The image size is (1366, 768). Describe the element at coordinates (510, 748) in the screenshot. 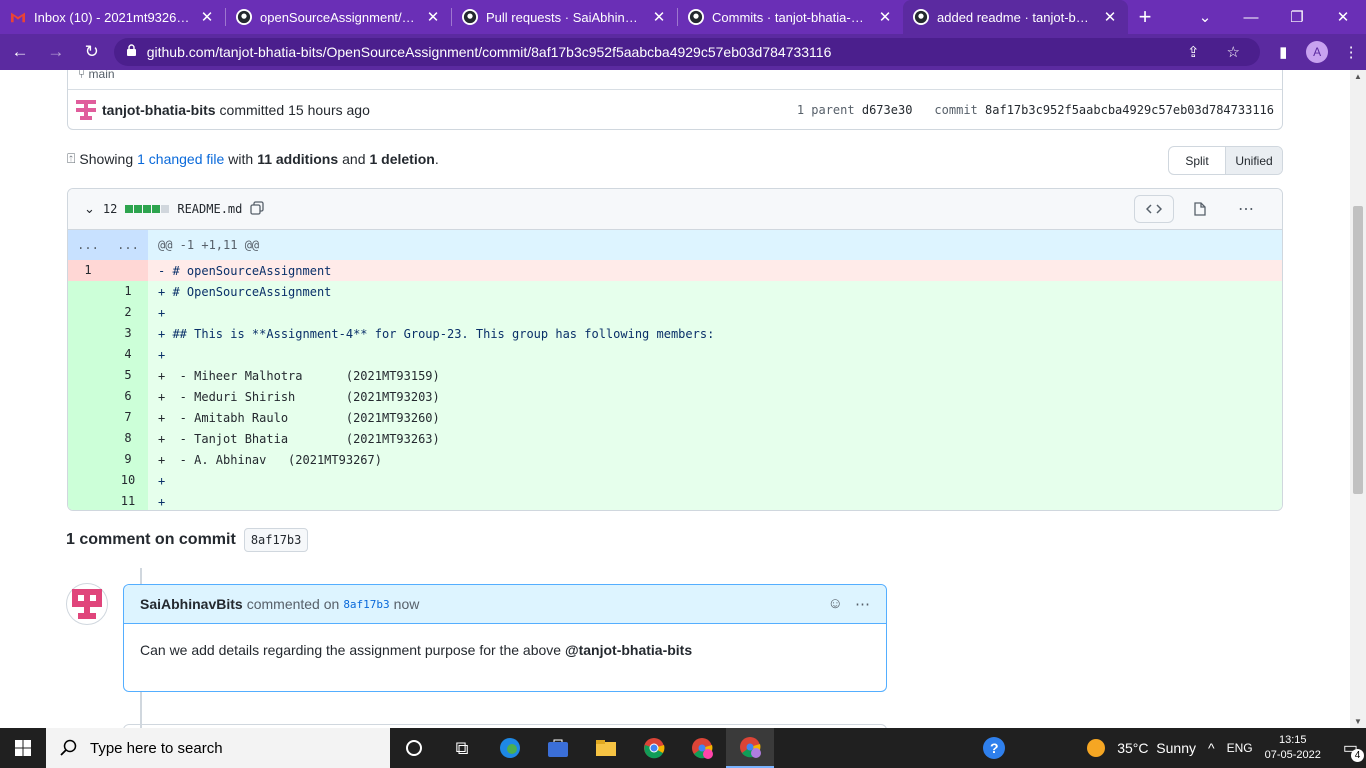

I see `edge-icon` at that location.